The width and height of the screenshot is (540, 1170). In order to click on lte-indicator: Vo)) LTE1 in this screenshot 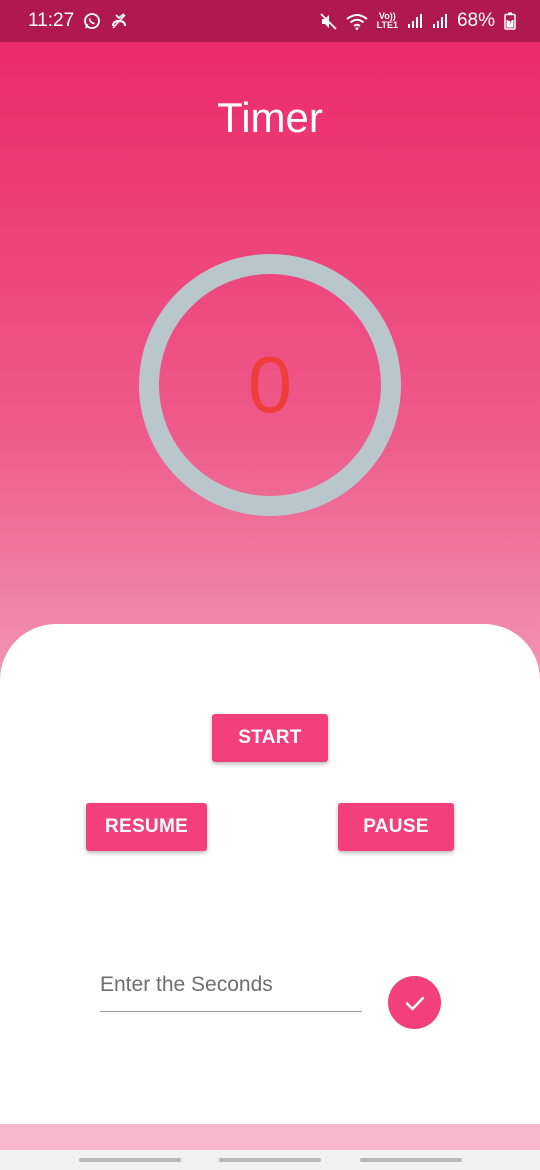, I will do `click(387, 21)`.